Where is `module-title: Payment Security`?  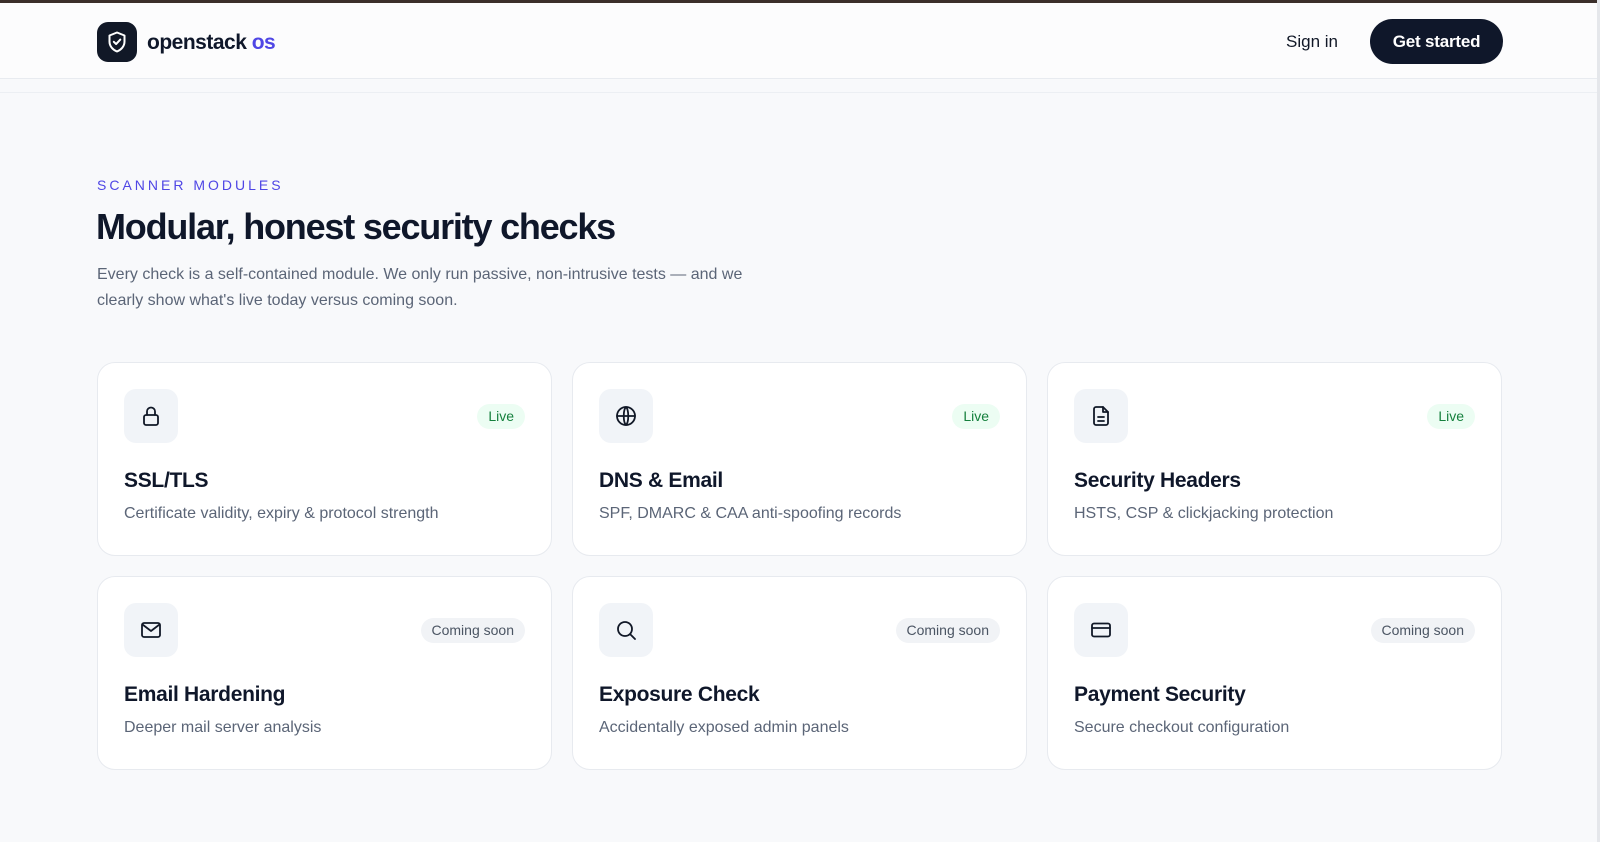 module-title: Payment Security is located at coordinates (1160, 694).